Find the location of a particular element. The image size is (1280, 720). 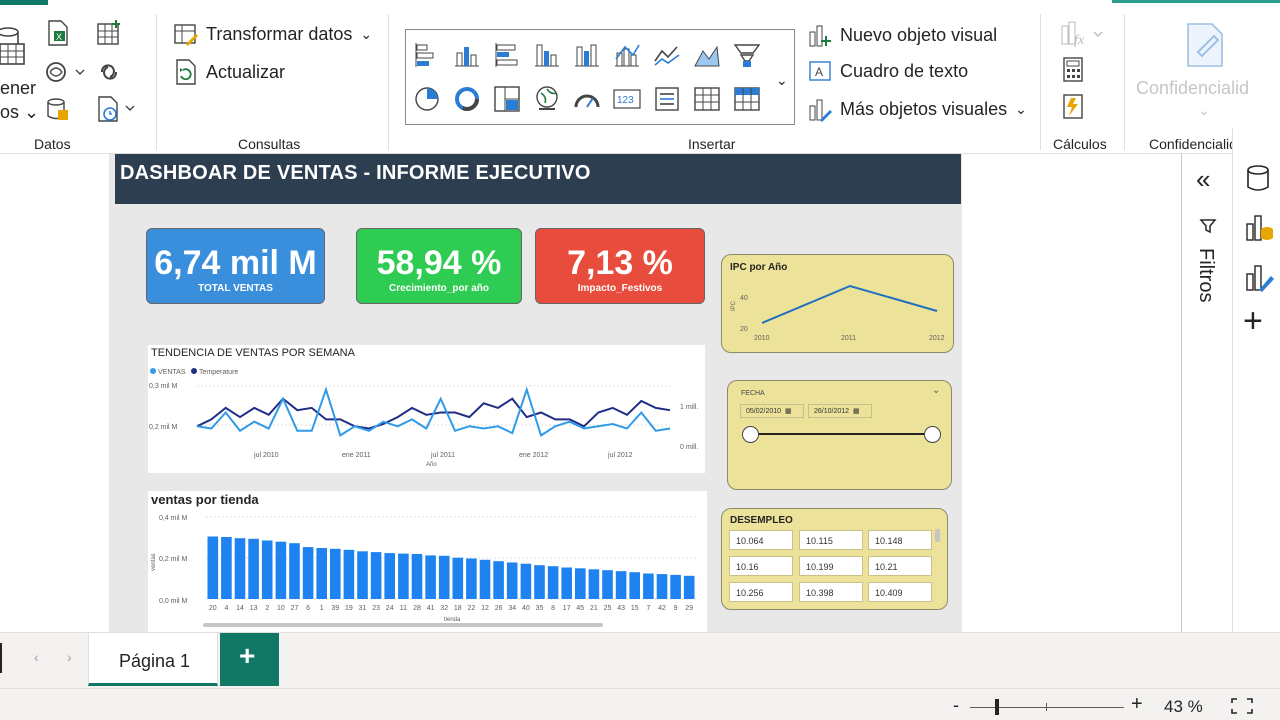

kpi-card-total-ventas: 6,74 mil M TOTAL VENTAS is located at coordinates (235, 266).